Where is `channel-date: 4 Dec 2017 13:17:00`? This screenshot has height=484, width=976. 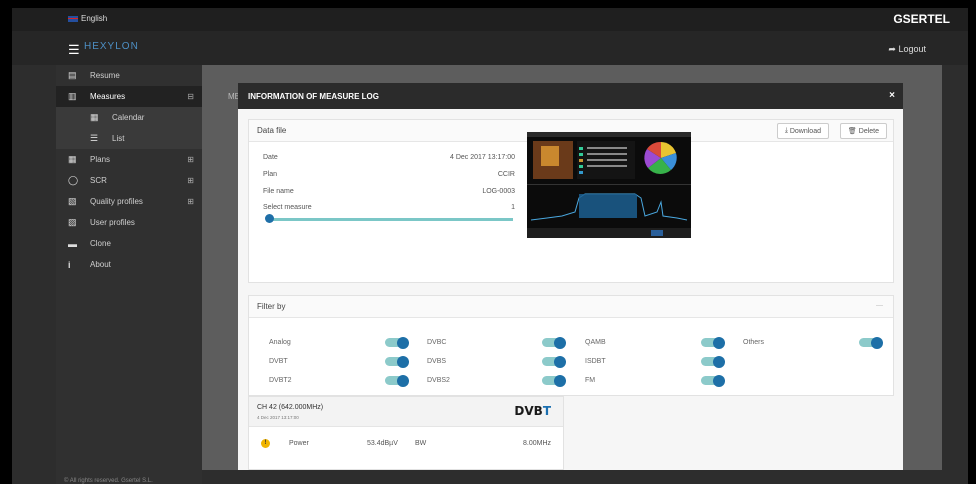
channel-date: 4 Dec 2017 13:17:00 is located at coordinates (278, 417).